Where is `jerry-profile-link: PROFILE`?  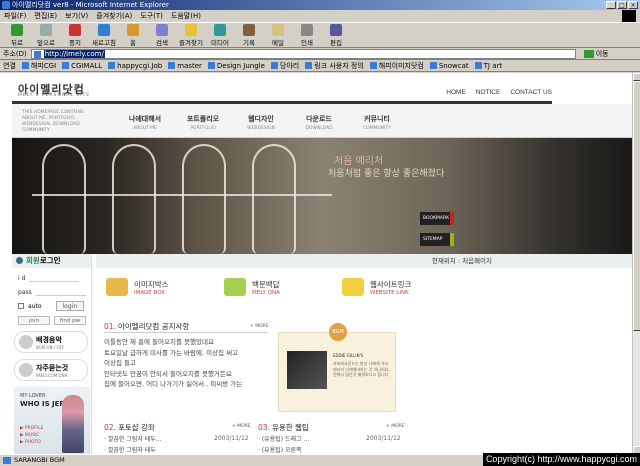
jerry-profile-link: PROFILE is located at coordinates (32, 428).